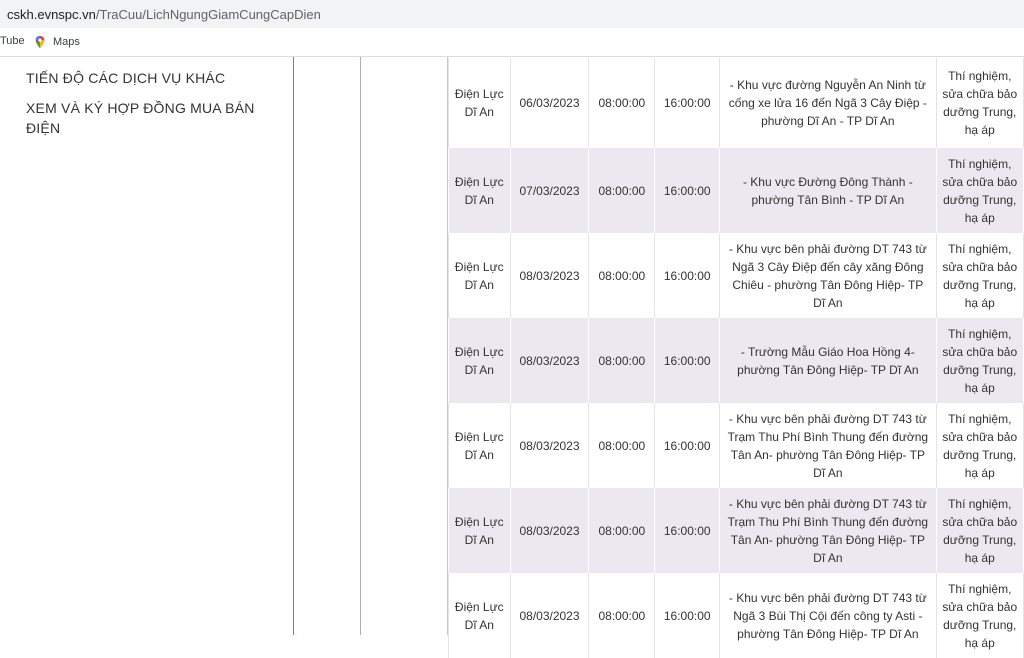 The image size is (1024, 658). What do you see at coordinates (549, 190) in the screenshot?
I see `cell-date: 07/03/2023` at bounding box center [549, 190].